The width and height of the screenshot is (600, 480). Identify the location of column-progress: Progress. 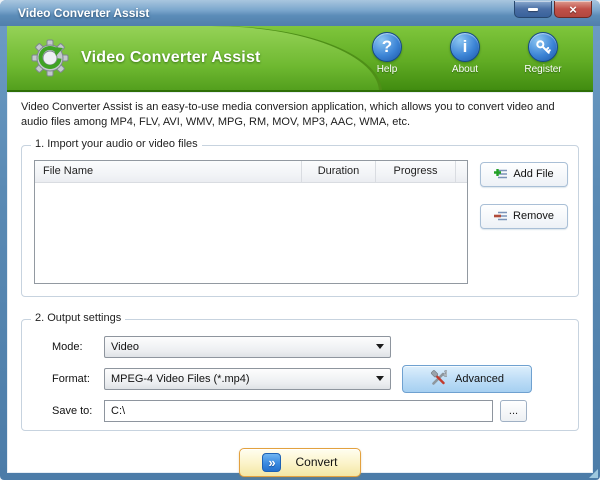
(415, 171).